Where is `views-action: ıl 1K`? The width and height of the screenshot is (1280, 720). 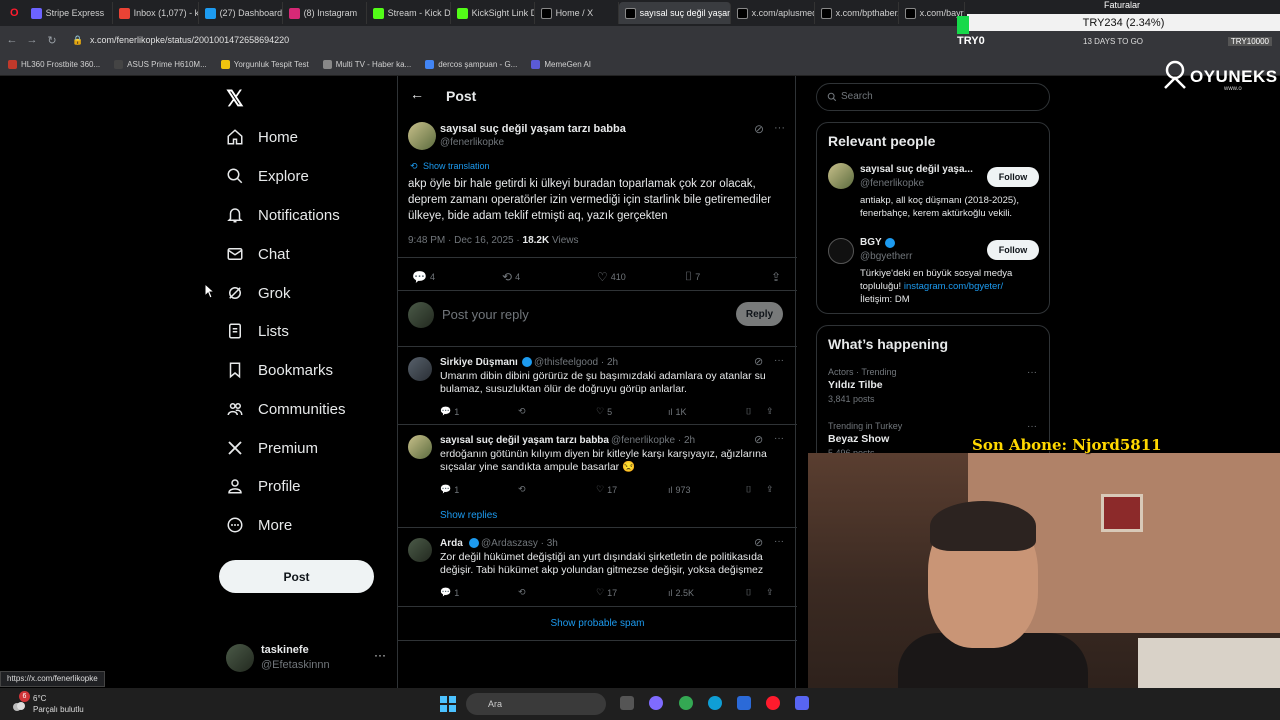
views-action: ıl 1K is located at coordinates (707, 412).